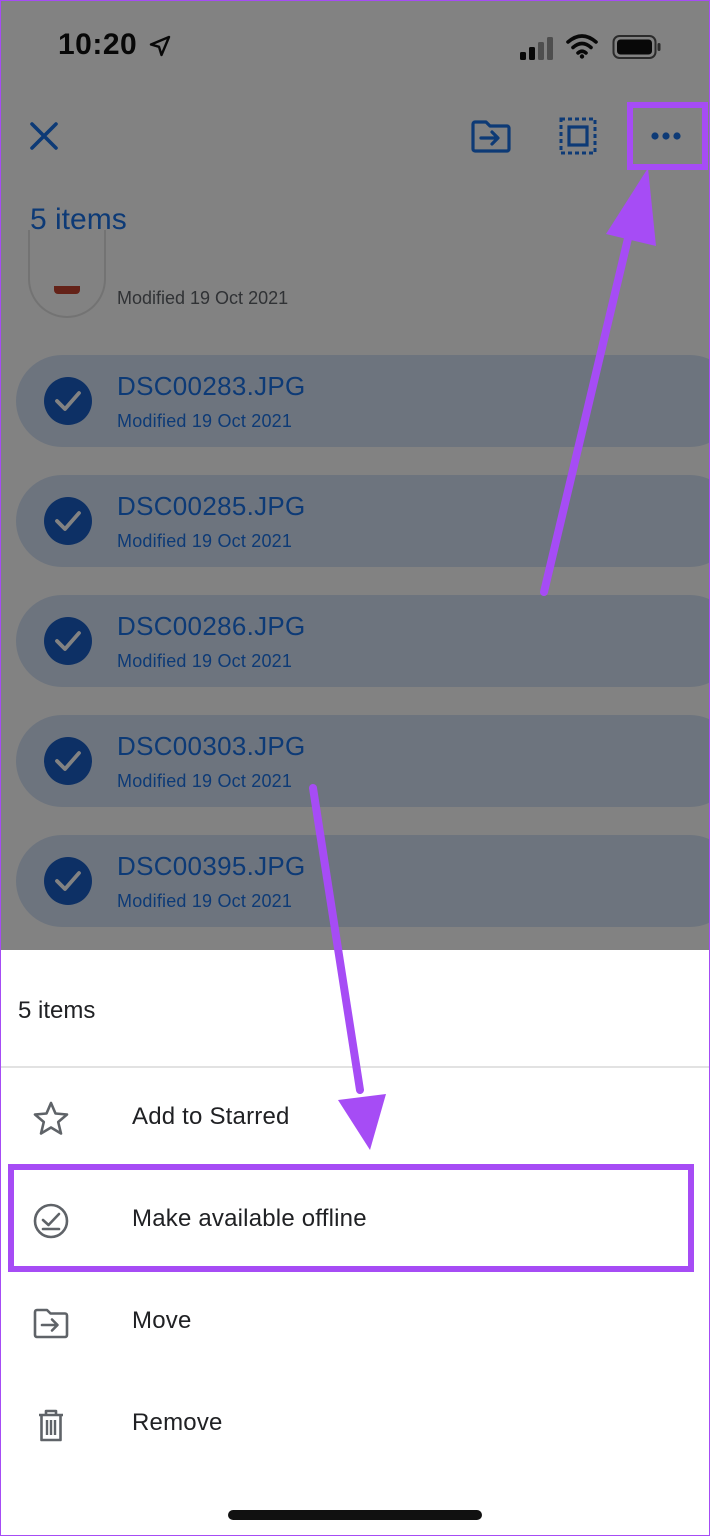 This screenshot has height=1536, width=710. What do you see at coordinates (162, 1320) in the screenshot?
I see `menu-item-label: Move` at bounding box center [162, 1320].